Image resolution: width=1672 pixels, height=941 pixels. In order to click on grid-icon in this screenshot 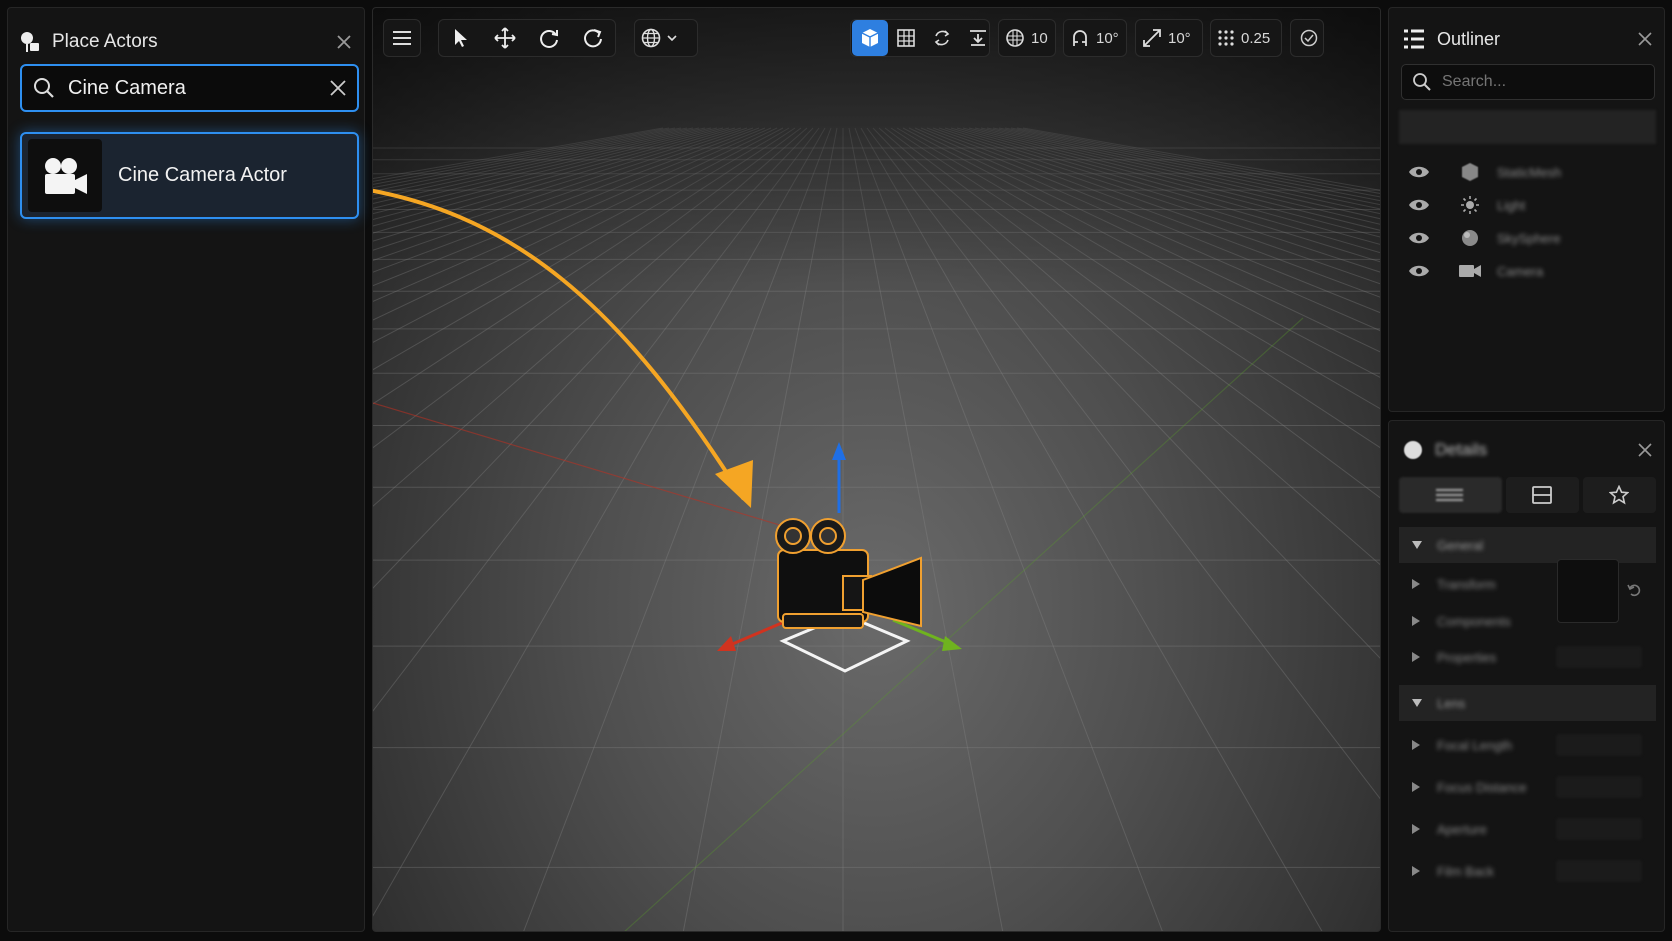, I will do `click(906, 38)`.